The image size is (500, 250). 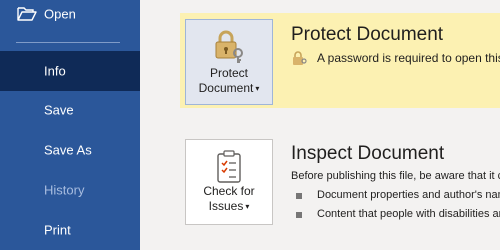 I want to click on nav-save-as-label: Save As, so click(x=68, y=150).